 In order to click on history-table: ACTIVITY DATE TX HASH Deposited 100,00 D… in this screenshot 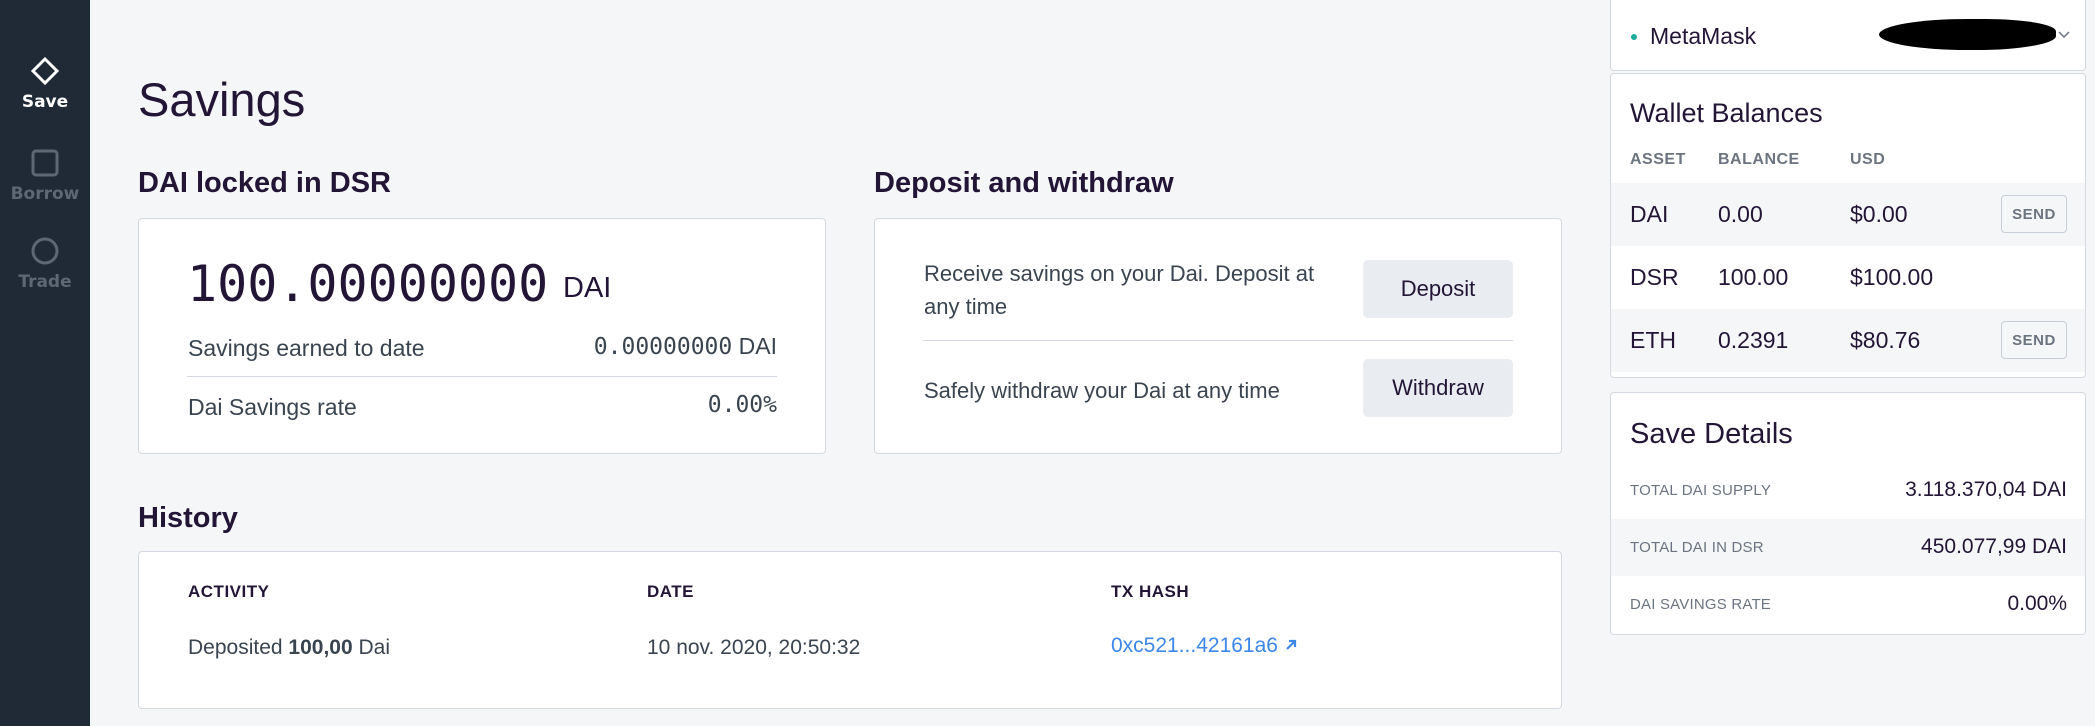, I will do `click(850, 630)`.